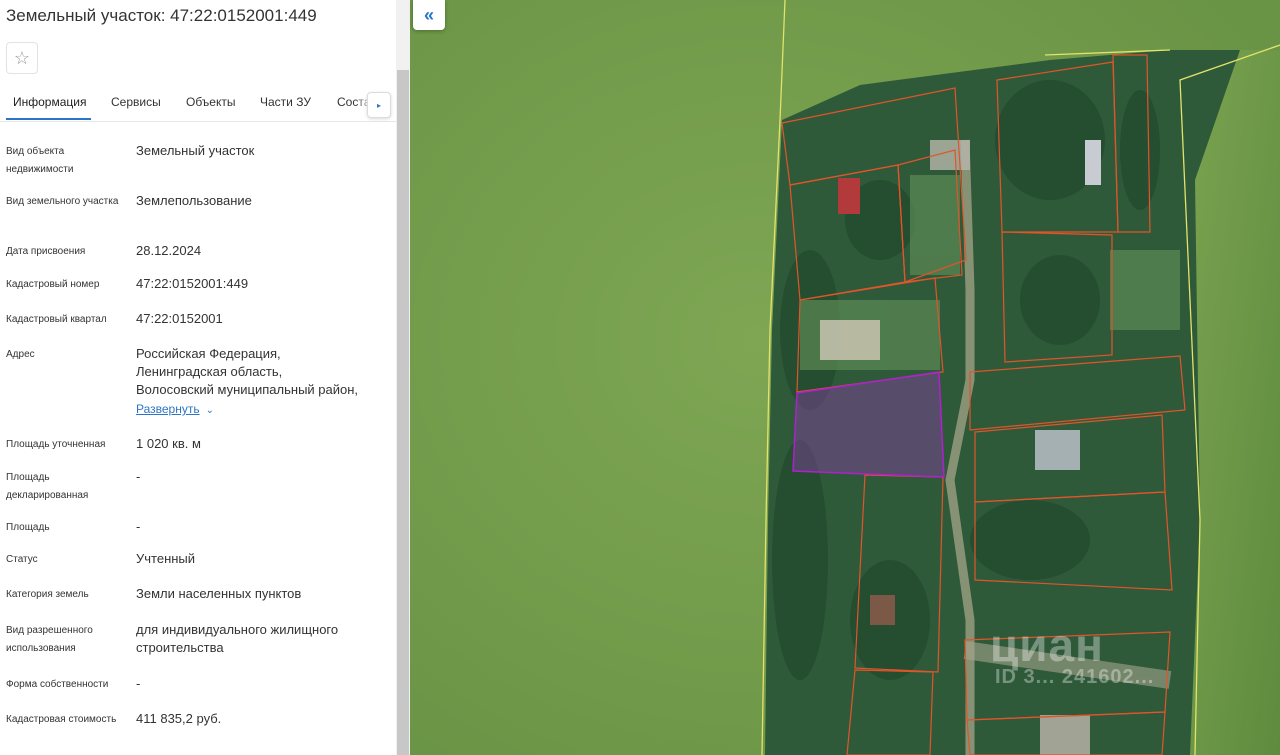 The image size is (1280, 755). What do you see at coordinates (209, 410) in the screenshot?
I see `chevron-down-icon: ⌄` at bounding box center [209, 410].